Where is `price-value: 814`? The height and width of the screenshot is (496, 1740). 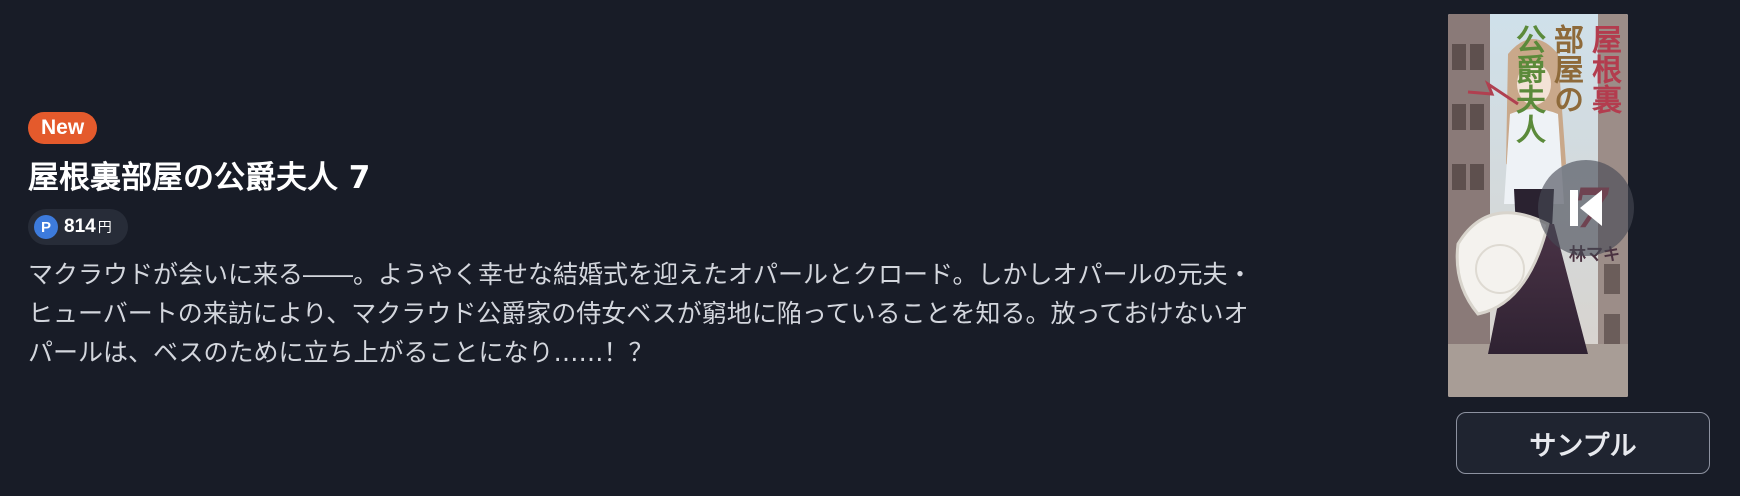 price-value: 814 is located at coordinates (80, 226).